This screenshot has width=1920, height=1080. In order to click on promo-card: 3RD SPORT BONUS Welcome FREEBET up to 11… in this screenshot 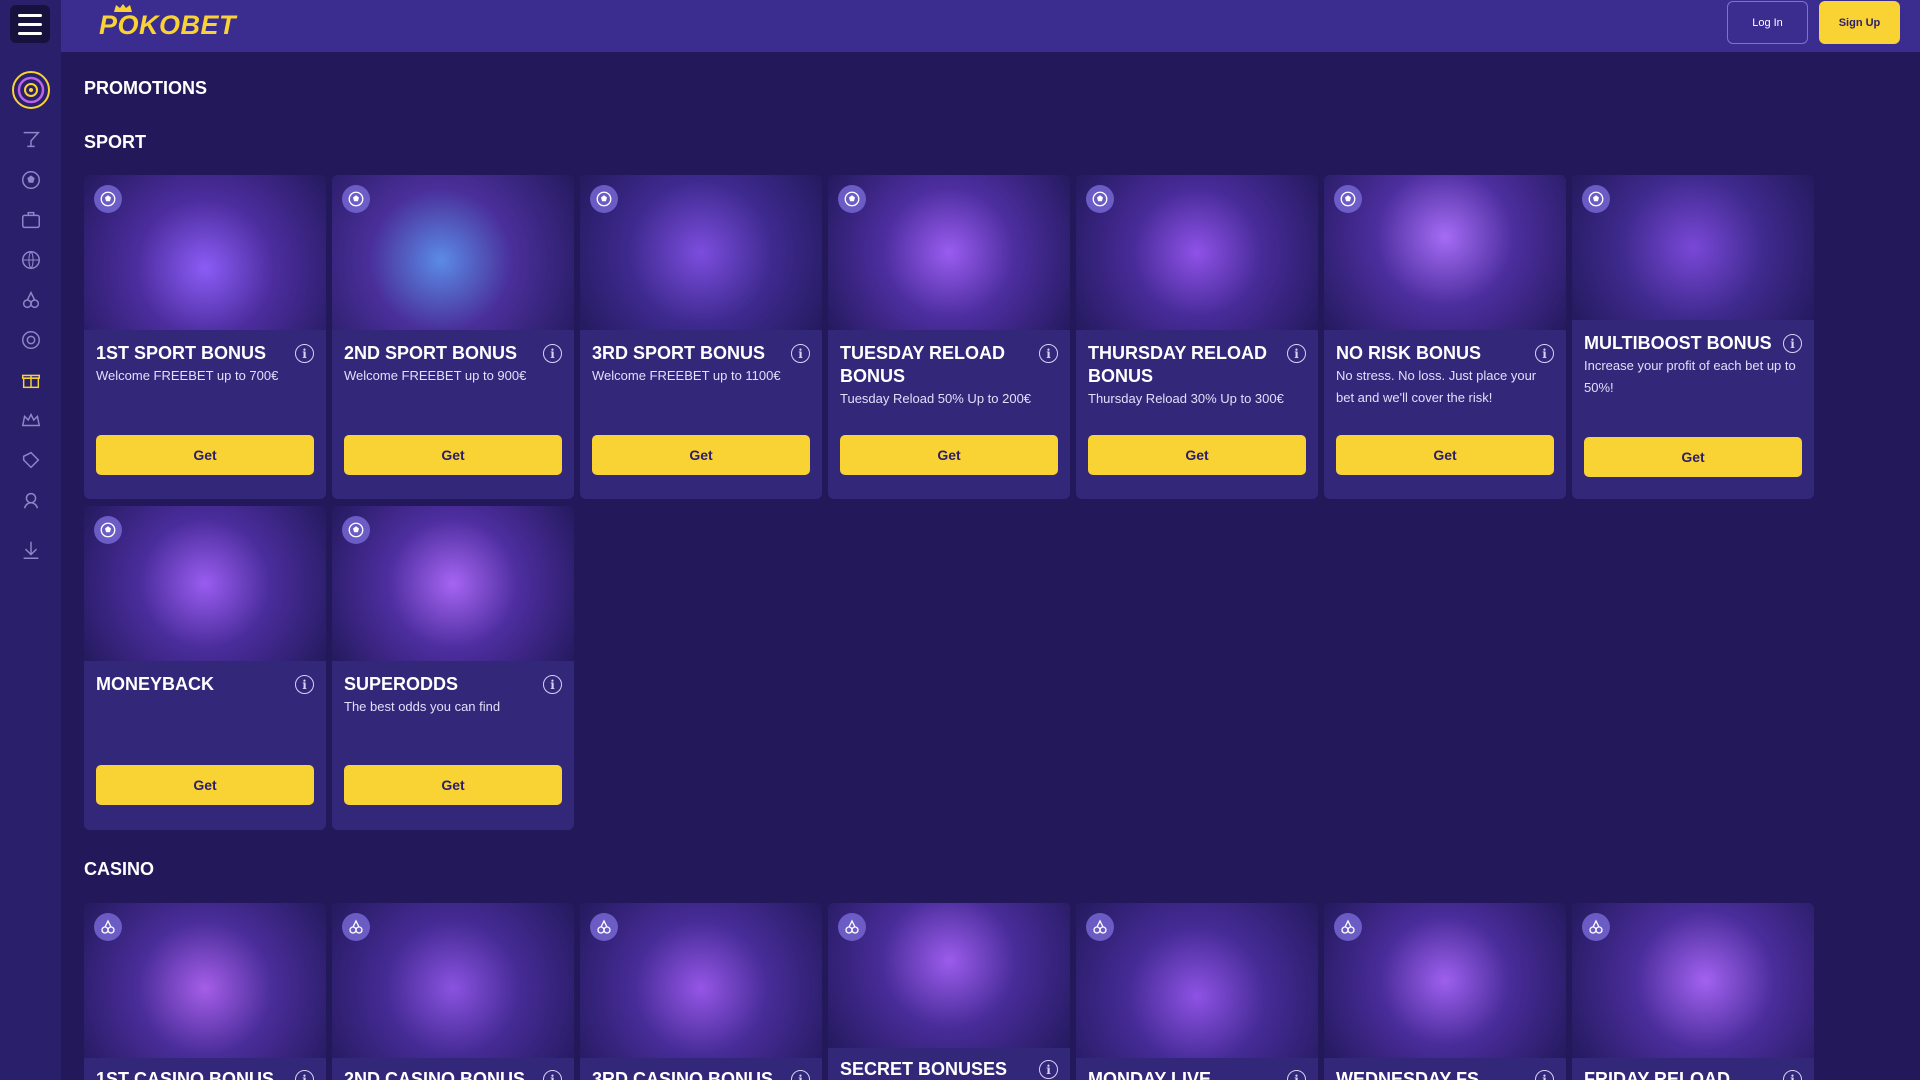, I will do `click(701, 337)`.